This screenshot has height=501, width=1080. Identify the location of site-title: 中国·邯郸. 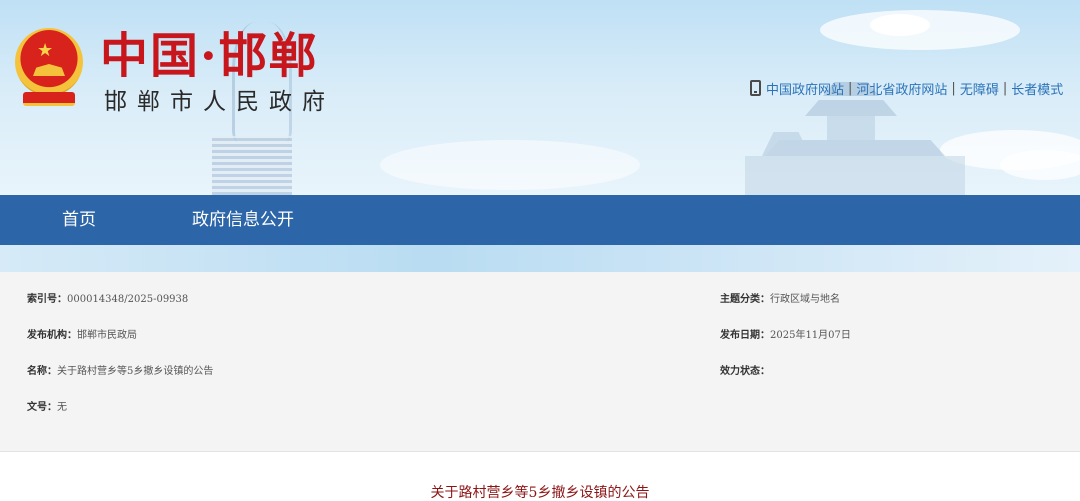
(209, 56).